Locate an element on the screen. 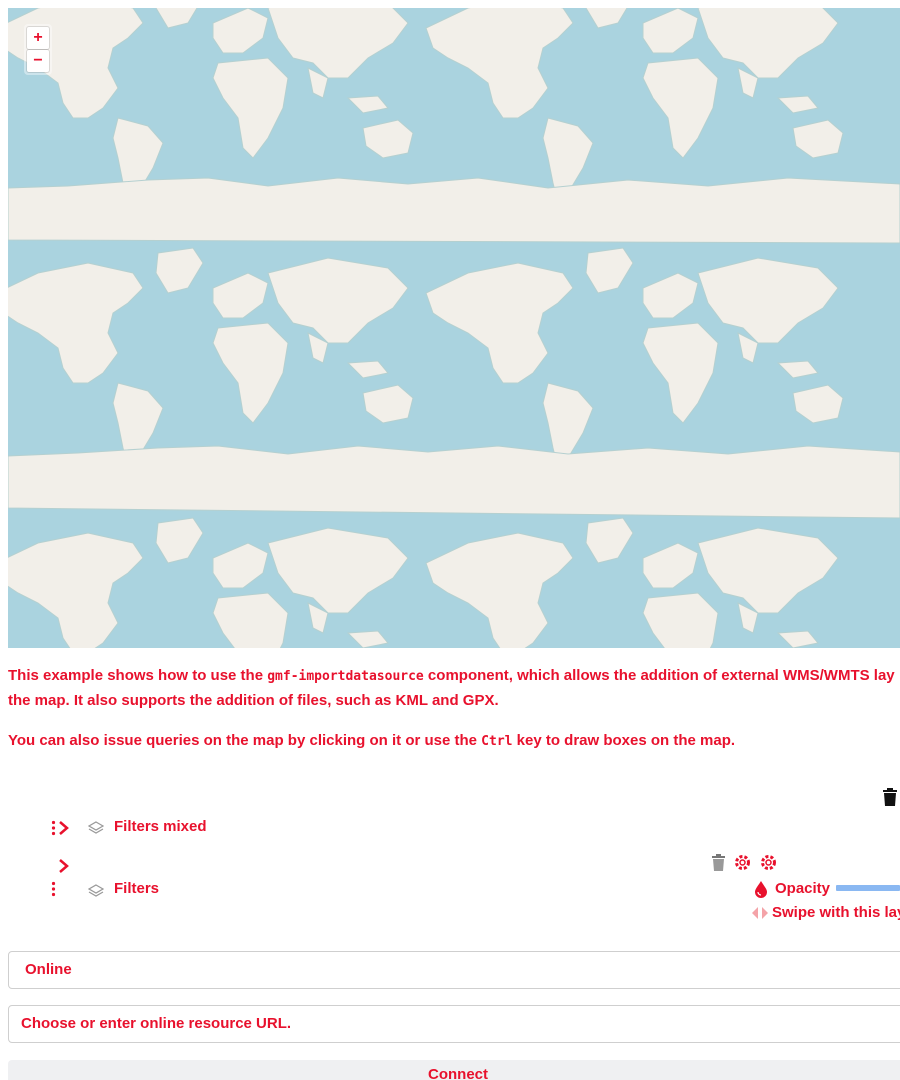 This screenshot has width=900, height=1080. description-text: This example shows how to use the is located at coordinates (138, 675).